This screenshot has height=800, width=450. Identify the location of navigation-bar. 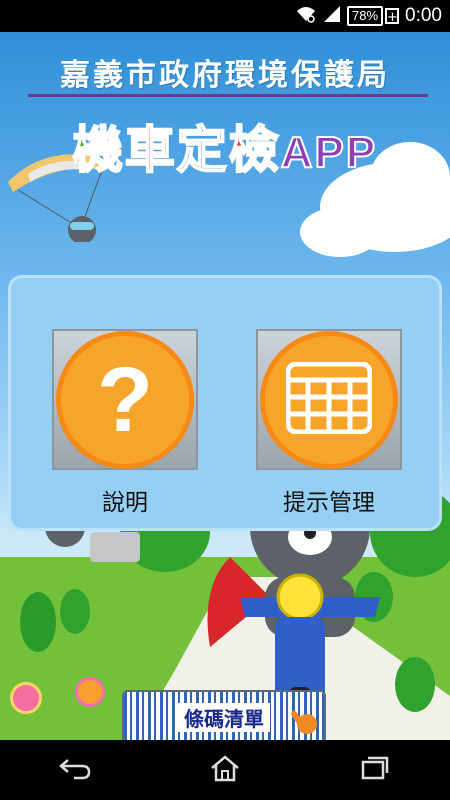
(225, 770).